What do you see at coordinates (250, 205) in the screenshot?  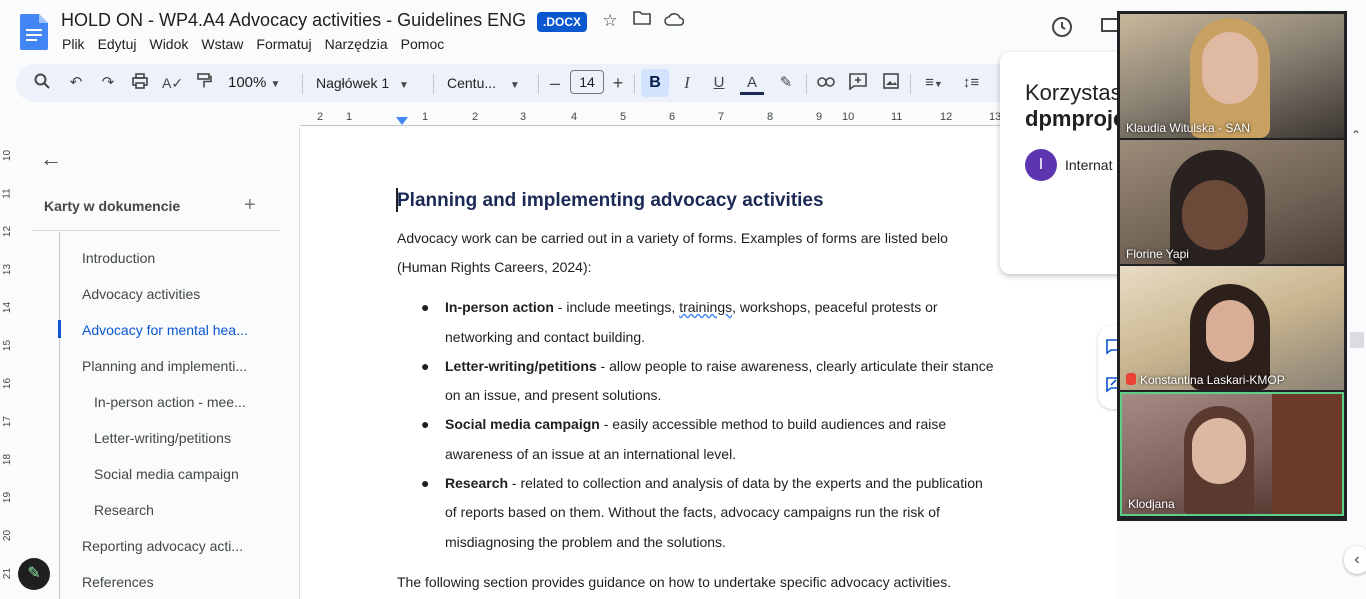 I see `add-tab-icon: +` at bounding box center [250, 205].